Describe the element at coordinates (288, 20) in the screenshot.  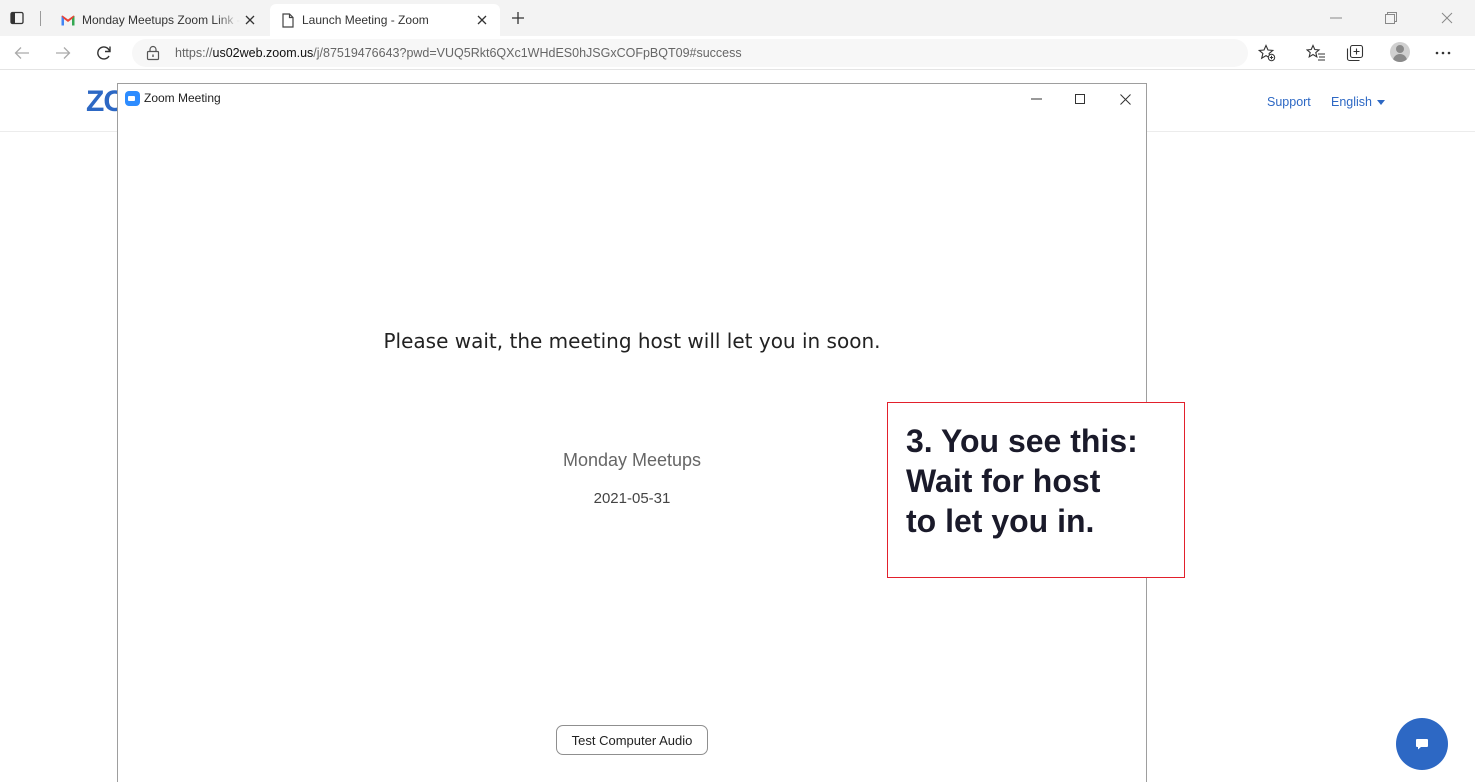
I see `page-icon` at that location.